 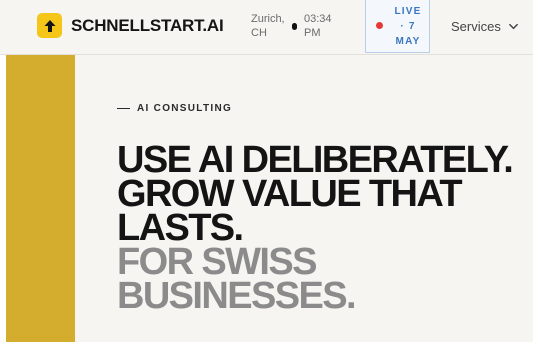 I want to click on live-text: LIVE · 7 MAY, so click(x=408, y=26).